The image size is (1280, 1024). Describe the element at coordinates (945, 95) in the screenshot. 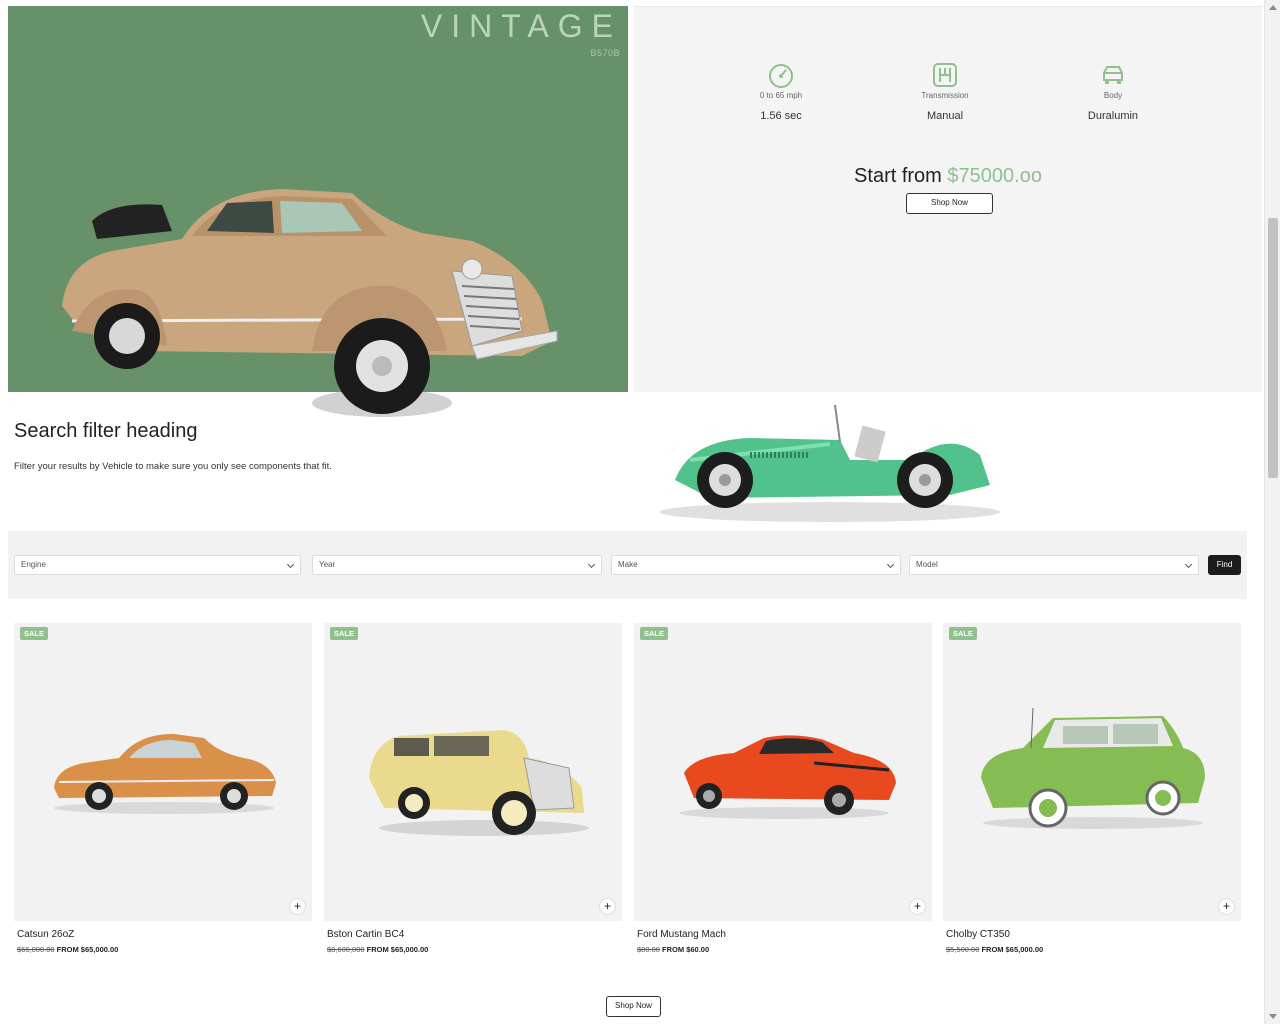

I see `spec-label: Transmission` at that location.